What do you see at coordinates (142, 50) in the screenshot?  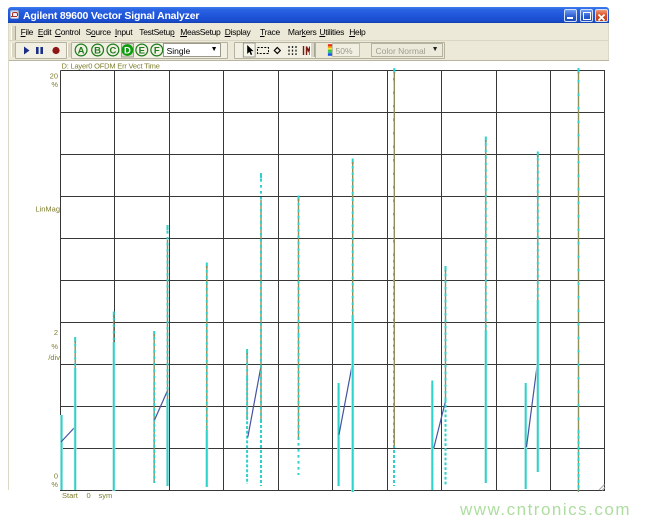 I see `svg-text: E` at bounding box center [142, 50].